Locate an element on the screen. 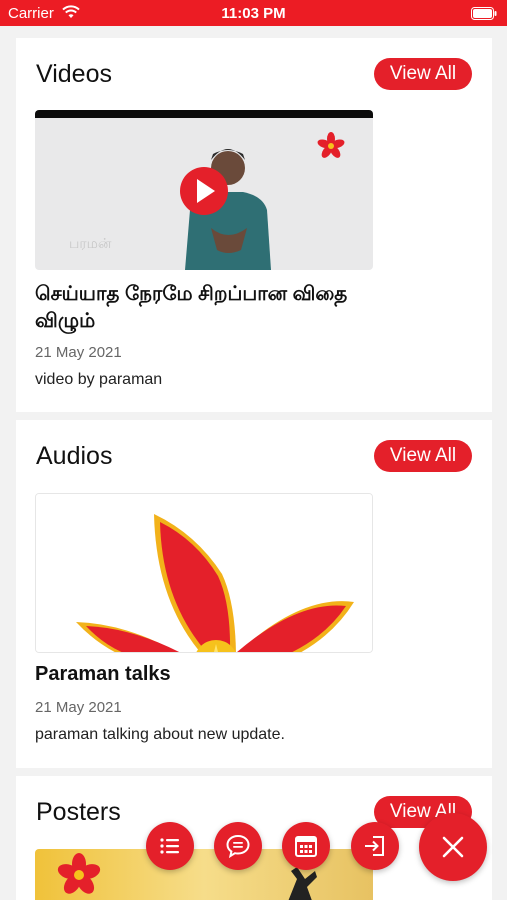 This screenshot has height=900, width=507. video-item-title: செய்யாத நேரமே சிறப்பான விதை விழும் is located at coordinates (215, 308).